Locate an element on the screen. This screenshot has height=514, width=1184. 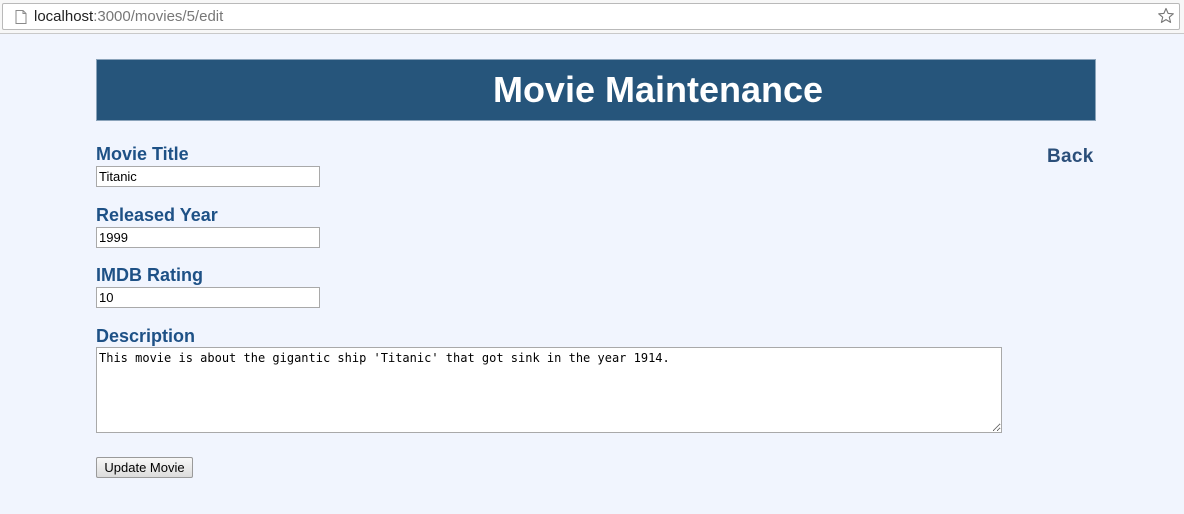
page-title: Movie Maintenance is located at coordinates (658, 89).